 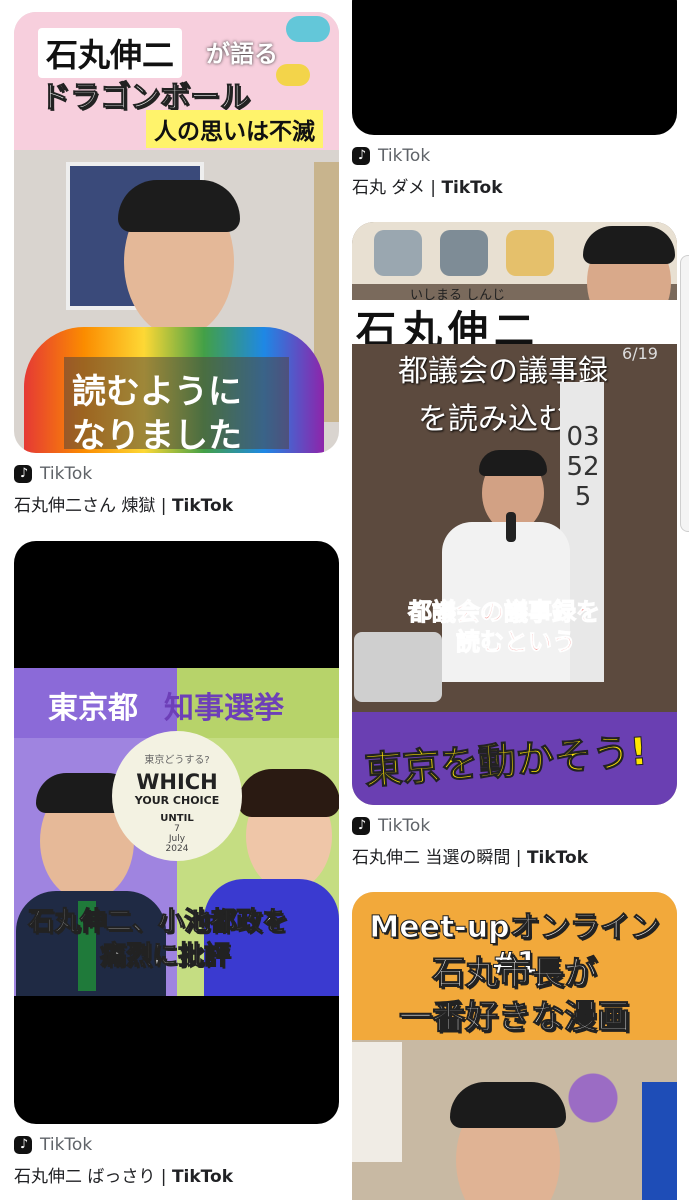 What do you see at coordinates (514, 156) in the screenshot?
I see `result-source-3: ♪ TikTok` at bounding box center [514, 156].